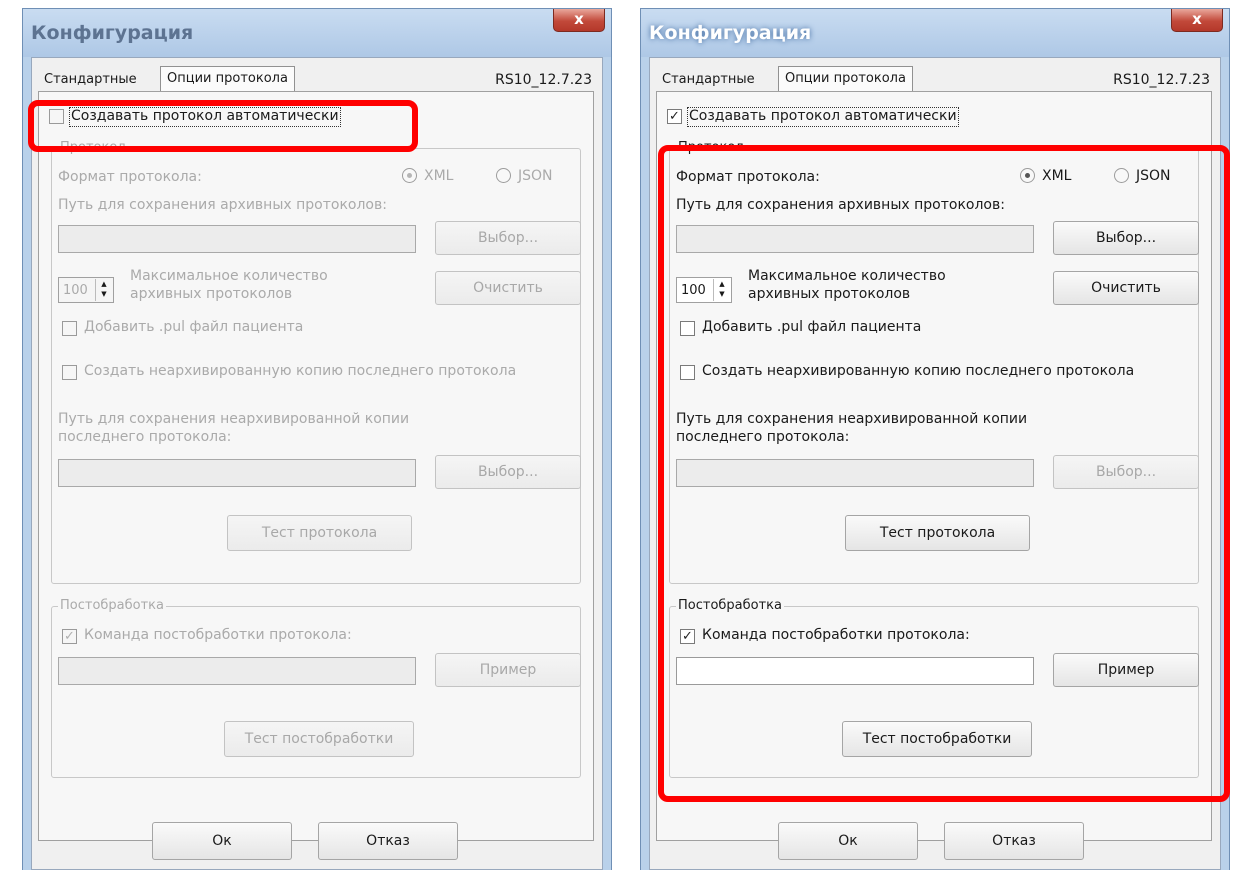  Describe the element at coordinates (439, 176) in the screenshot. I see `format-xml-label: XML` at that location.